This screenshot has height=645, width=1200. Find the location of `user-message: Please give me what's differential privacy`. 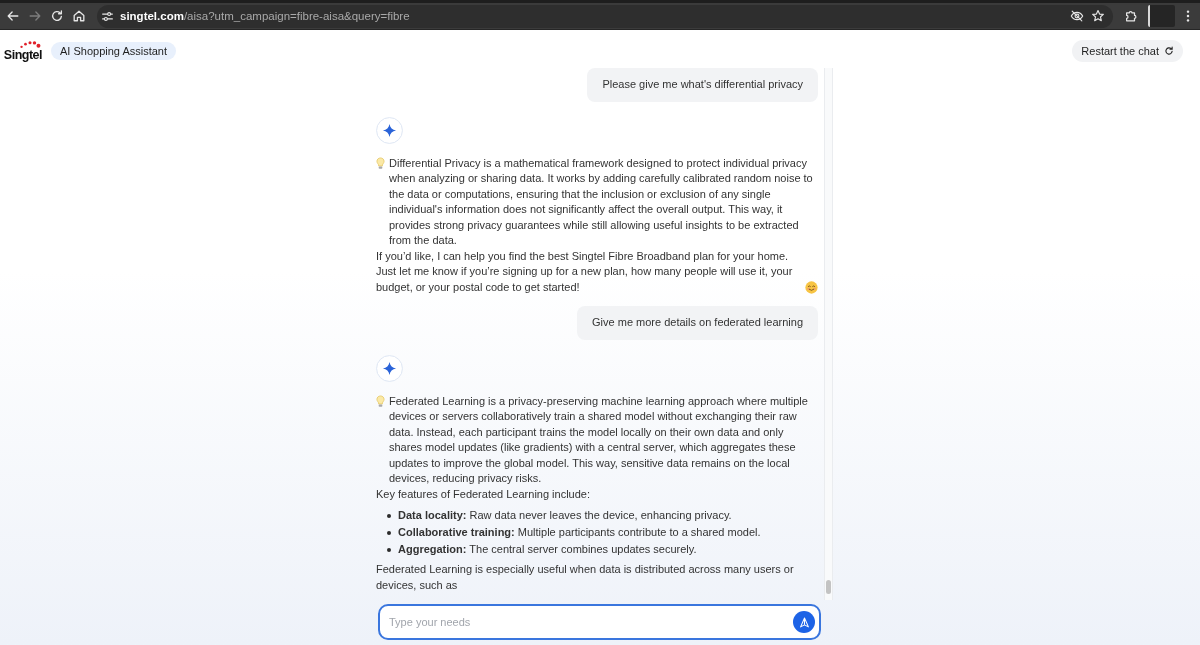

user-message: Please give me what's differential privacy is located at coordinates (702, 85).